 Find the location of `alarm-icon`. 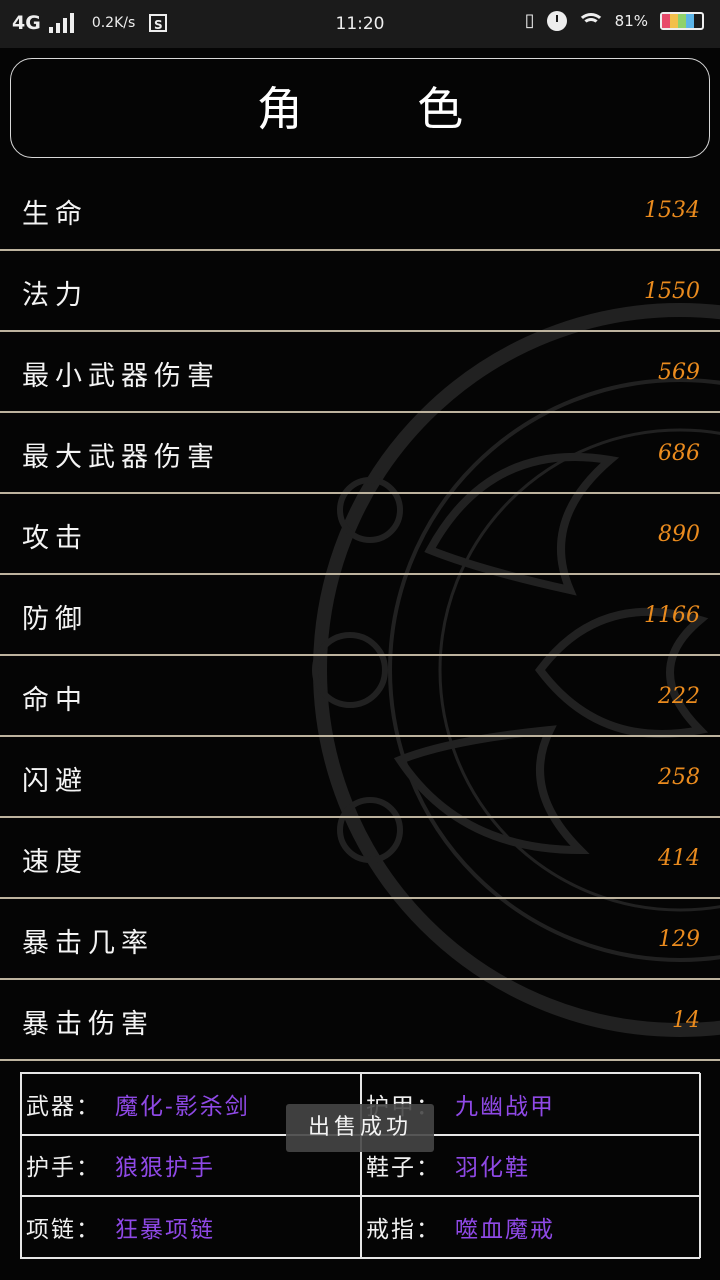

alarm-icon is located at coordinates (556, 20).